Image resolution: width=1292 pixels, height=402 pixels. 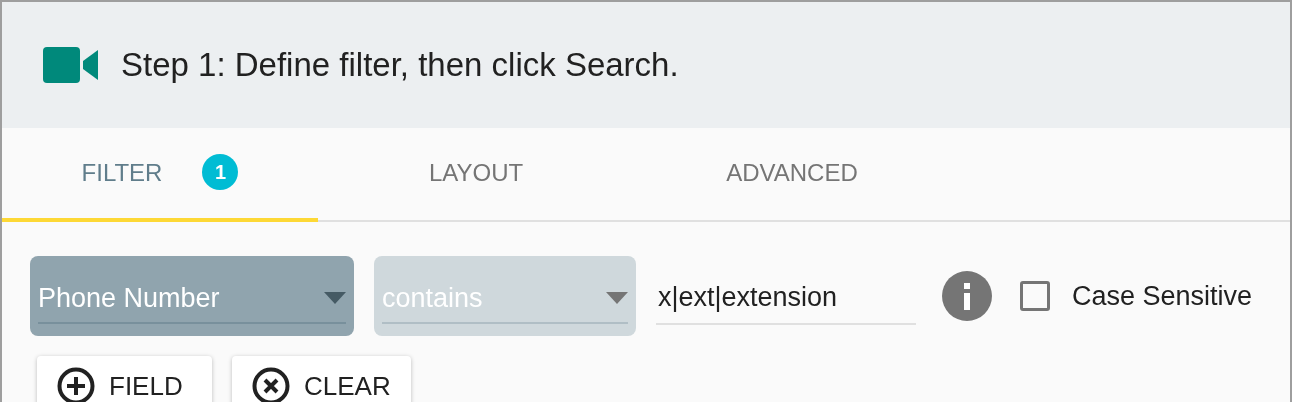 What do you see at coordinates (1035, 296) in the screenshot?
I see `checkbox` at bounding box center [1035, 296].